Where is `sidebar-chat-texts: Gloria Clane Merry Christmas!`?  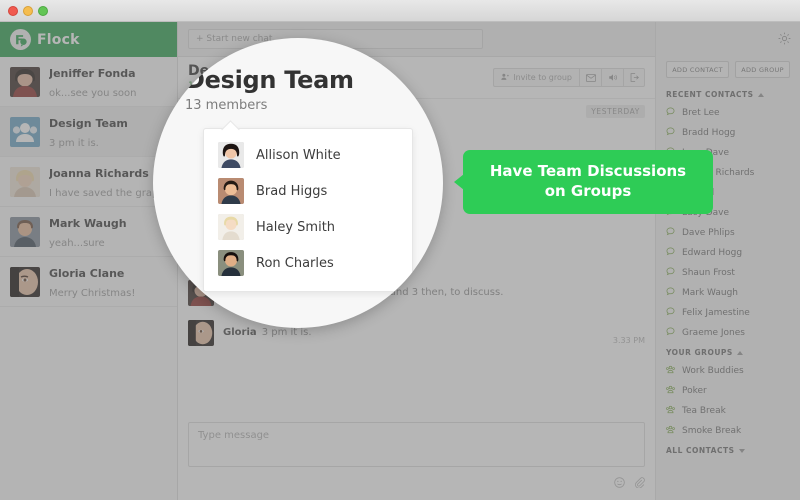
sidebar-chat-texts: Gloria Clane Merry Christmas! is located at coordinates (108, 281).